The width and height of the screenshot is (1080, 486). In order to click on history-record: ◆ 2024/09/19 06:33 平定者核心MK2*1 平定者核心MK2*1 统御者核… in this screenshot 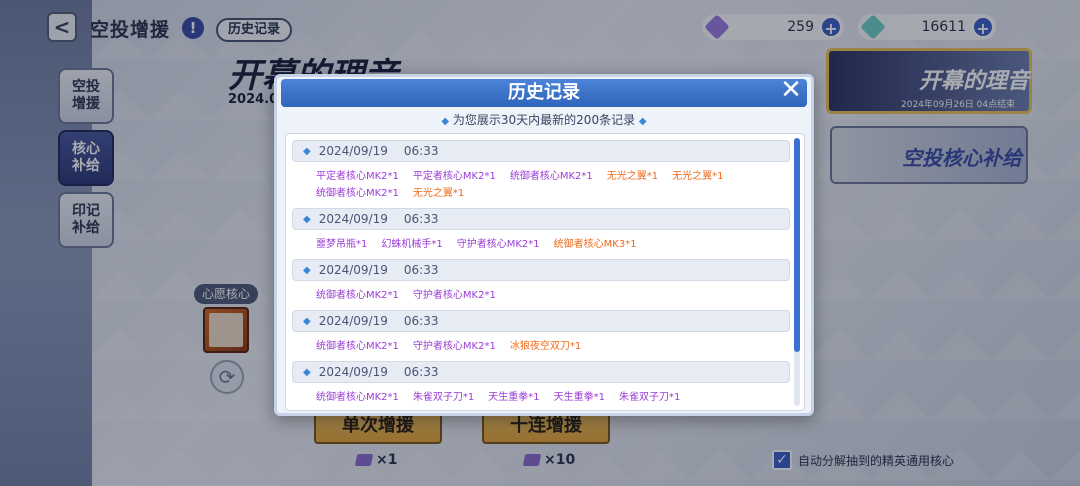, I will do `click(541, 173)`.